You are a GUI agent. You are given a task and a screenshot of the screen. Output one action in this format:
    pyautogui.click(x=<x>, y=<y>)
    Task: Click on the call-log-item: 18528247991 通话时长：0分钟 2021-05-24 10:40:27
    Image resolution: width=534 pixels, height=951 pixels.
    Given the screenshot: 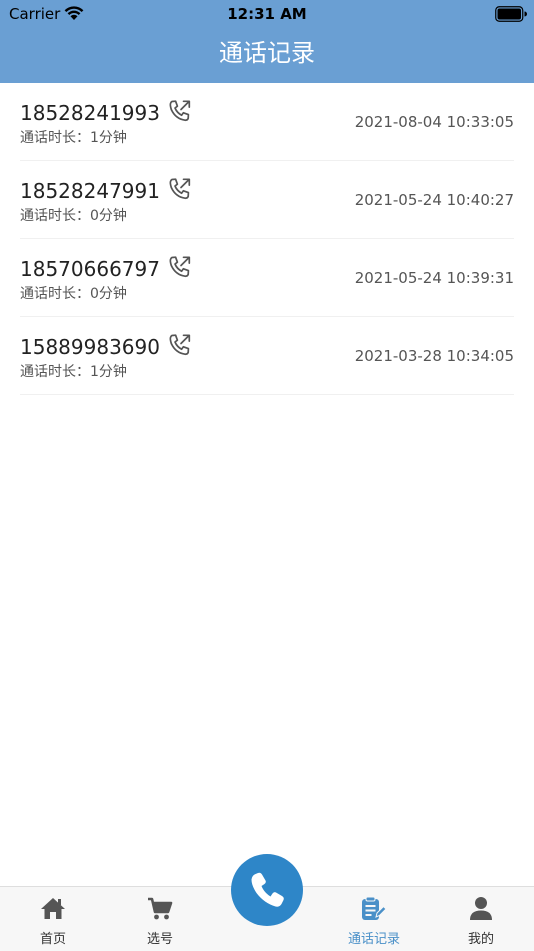 What is the action you would take?
    pyautogui.click(x=267, y=200)
    